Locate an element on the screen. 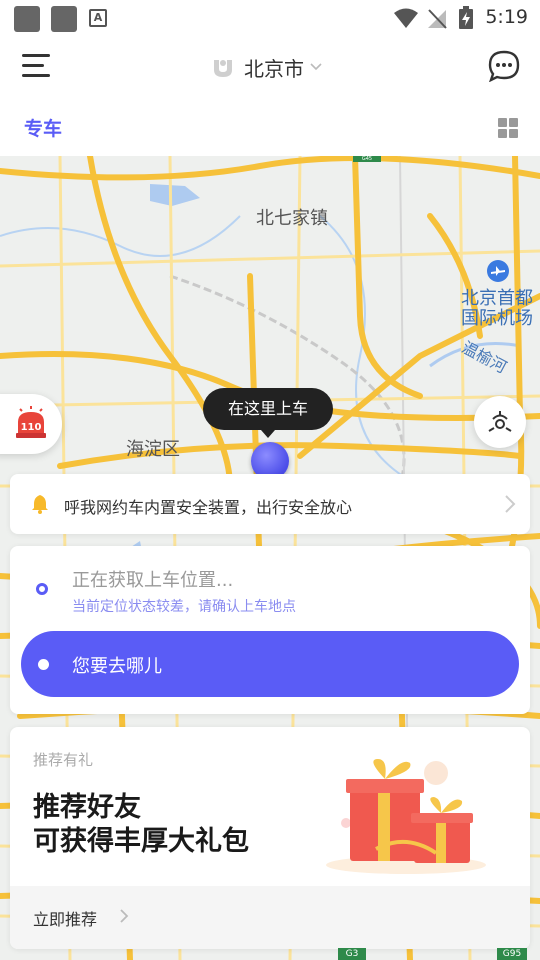  safety-notice-text: 呼我网约车内置安全装置，出行安全放心 is located at coordinates (208, 507).